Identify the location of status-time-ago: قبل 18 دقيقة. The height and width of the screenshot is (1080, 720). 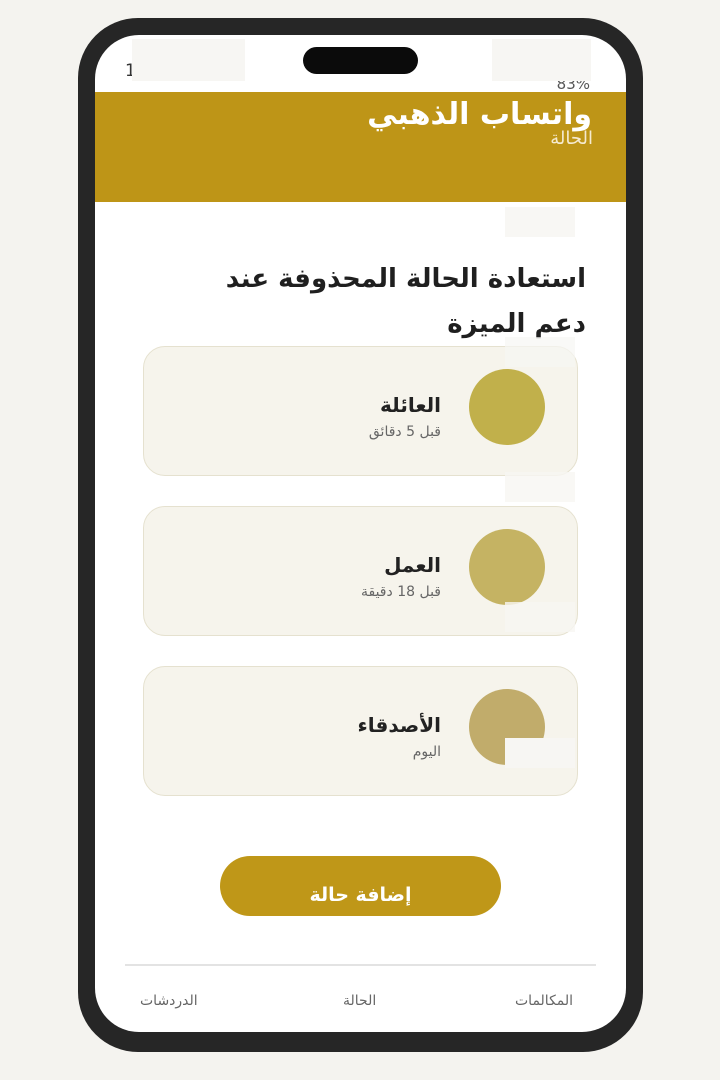
(400, 592).